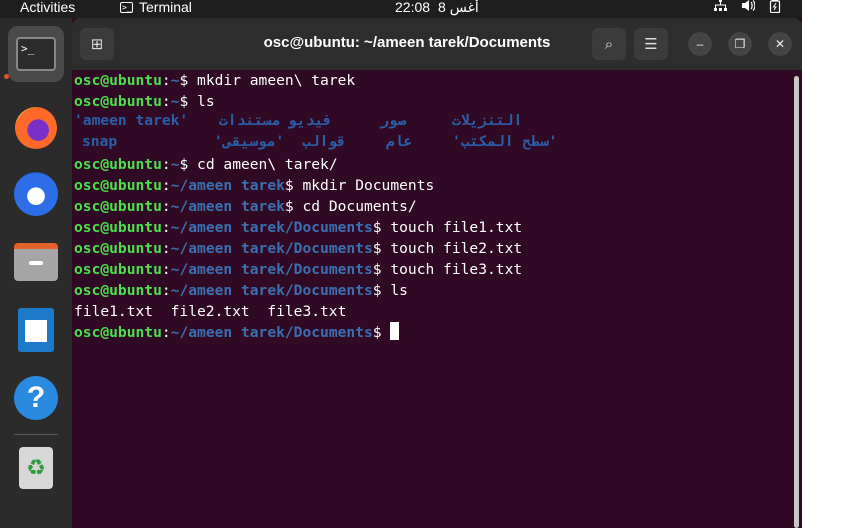 Image resolution: width=842 pixels, height=528 pixels. What do you see at coordinates (487, 120) in the screenshot?
I see `ls-entry: التنزيلات` at bounding box center [487, 120].